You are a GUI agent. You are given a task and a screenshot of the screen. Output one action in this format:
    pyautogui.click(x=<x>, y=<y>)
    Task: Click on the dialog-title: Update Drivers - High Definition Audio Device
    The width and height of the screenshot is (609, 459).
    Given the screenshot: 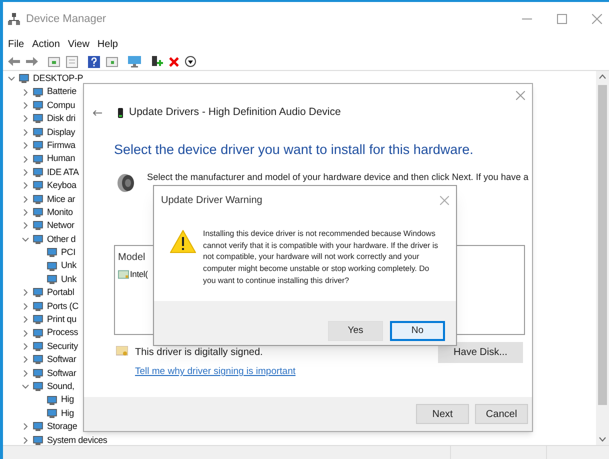 What is the action you would take?
    pyautogui.click(x=235, y=112)
    